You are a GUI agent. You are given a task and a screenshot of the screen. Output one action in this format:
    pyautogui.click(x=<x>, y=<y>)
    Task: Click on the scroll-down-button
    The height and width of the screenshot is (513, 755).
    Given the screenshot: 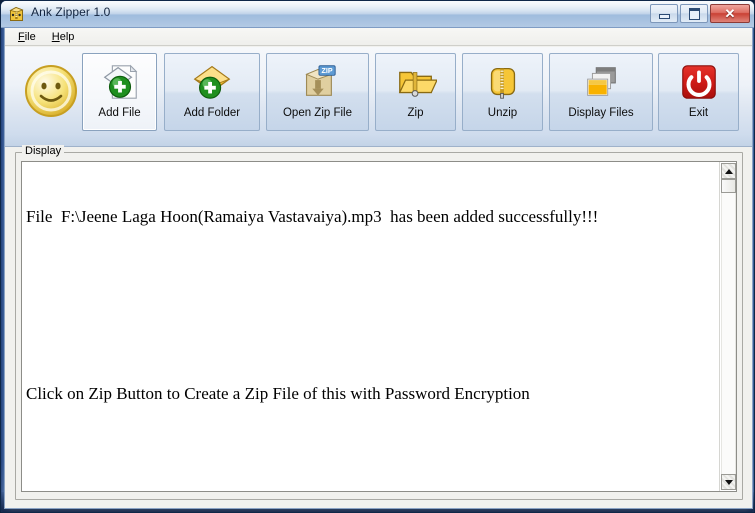 What is the action you would take?
    pyautogui.click(x=728, y=482)
    